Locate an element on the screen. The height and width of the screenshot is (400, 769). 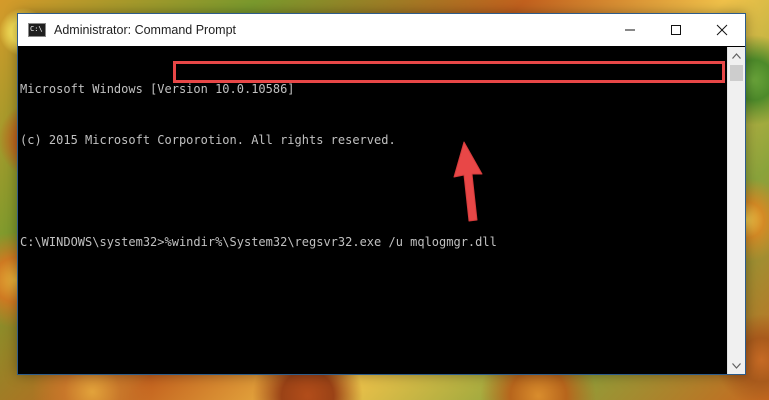
chevron-down-icon is located at coordinates (736, 365).